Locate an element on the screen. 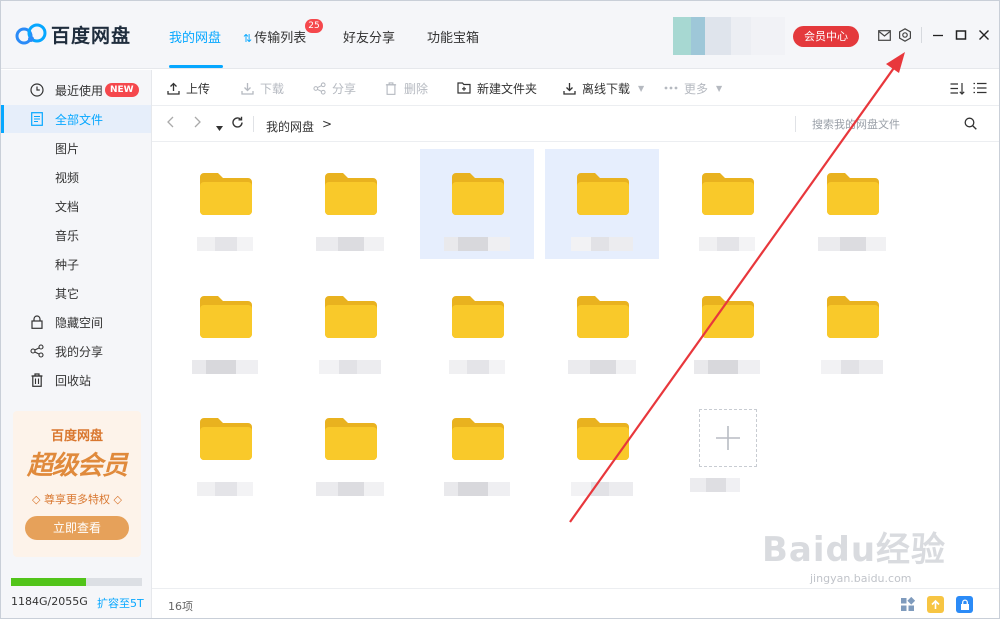 The height and width of the screenshot is (619, 1000). sidebar-item-hidden-space: 隐藏空间 is located at coordinates (76, 322).